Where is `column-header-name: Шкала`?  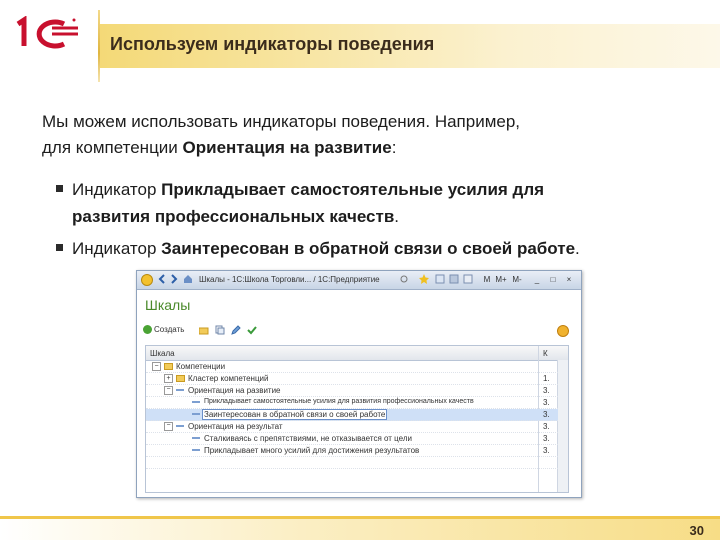
column-header-name: Шкала is located at coordinates (162, 353).